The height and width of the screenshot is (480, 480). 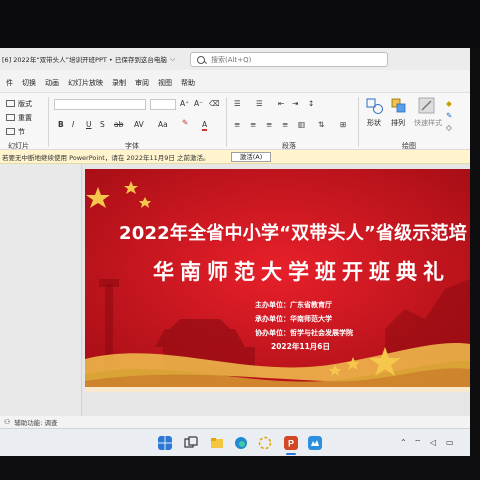 I want to click on search-box, so click(x=289, y=59).